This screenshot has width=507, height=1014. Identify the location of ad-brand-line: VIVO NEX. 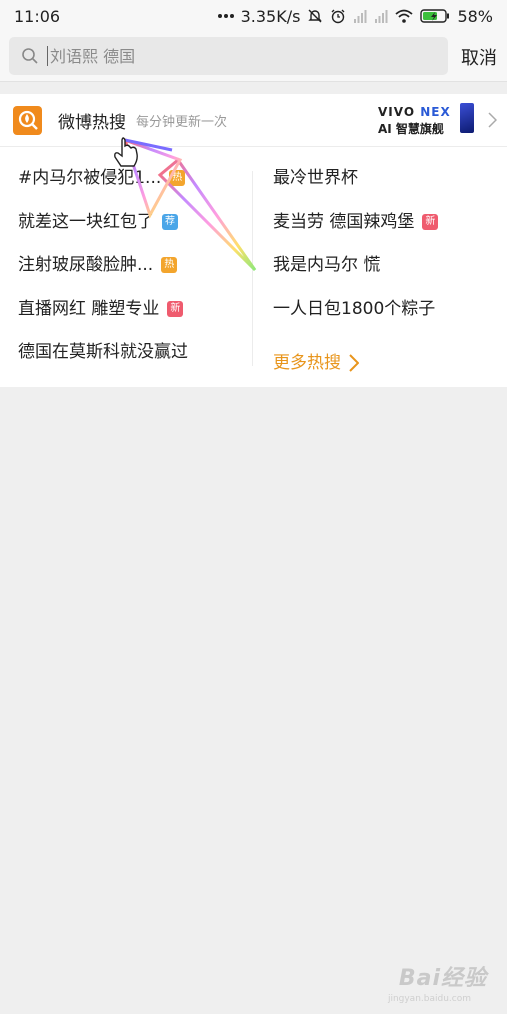
(414, 112).